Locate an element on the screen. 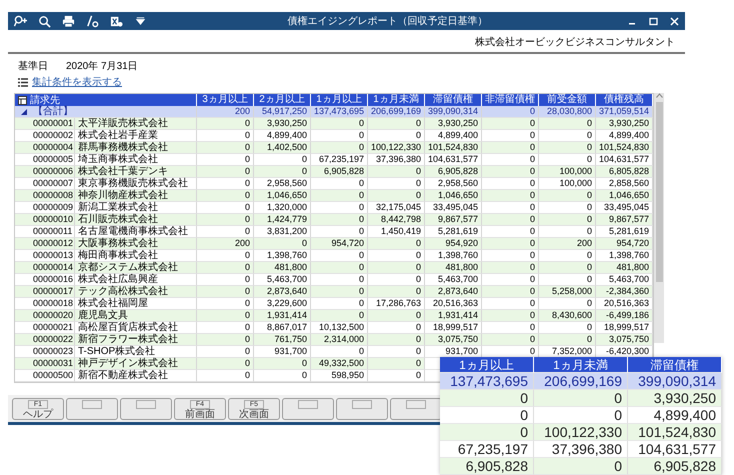 This screenshot has width=734, height=475. table-cell: 00000004 is located at coordinates (45, 148).